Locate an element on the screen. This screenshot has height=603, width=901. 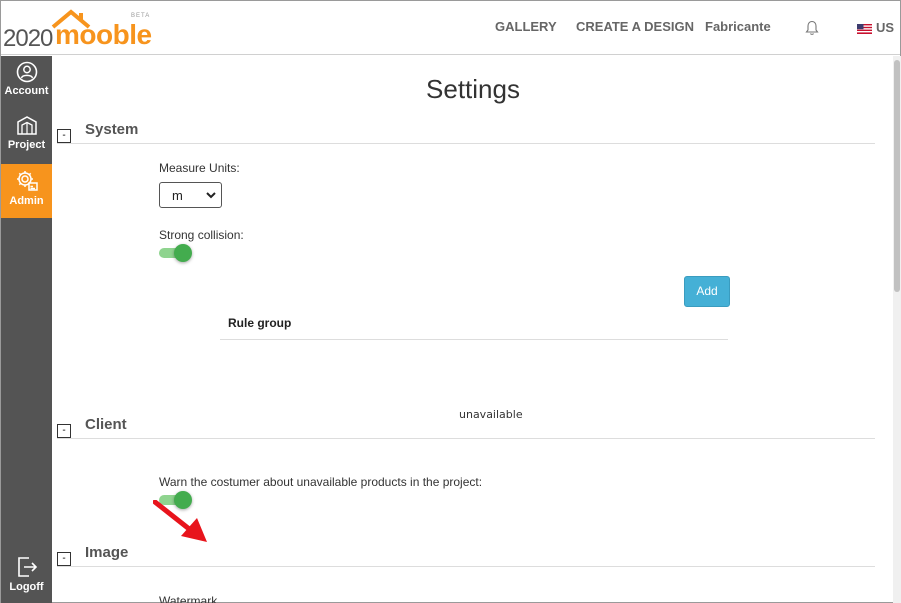
sidebar-item-label: Project is located at coordinates (26, 145).